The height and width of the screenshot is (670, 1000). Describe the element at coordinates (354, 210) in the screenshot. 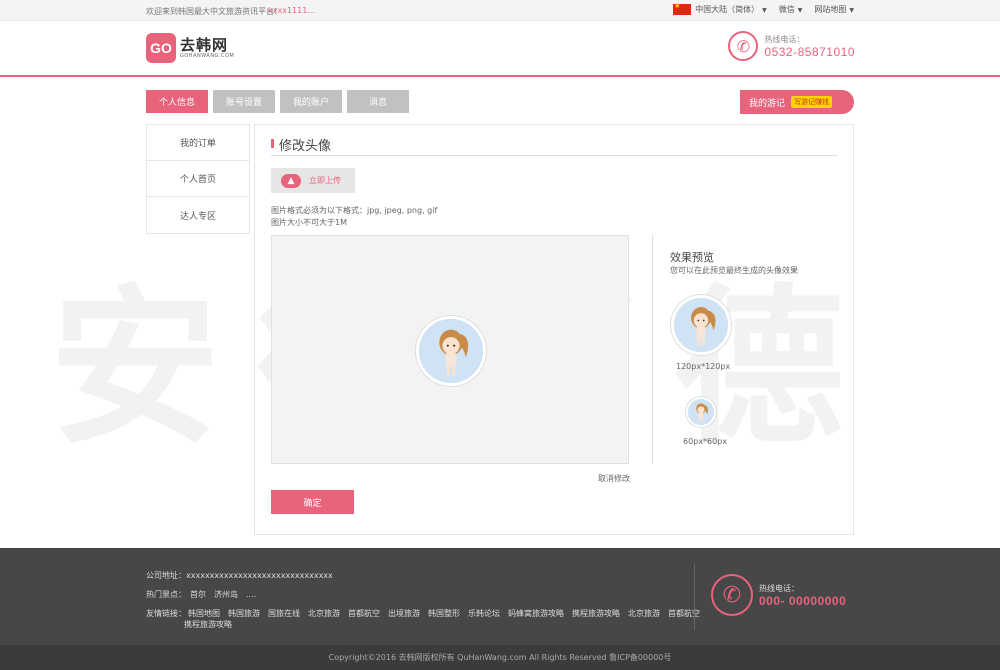

I see `format-hint: 图片格式必须为以下格式：jpg, jpeg, png, gif` at that location.